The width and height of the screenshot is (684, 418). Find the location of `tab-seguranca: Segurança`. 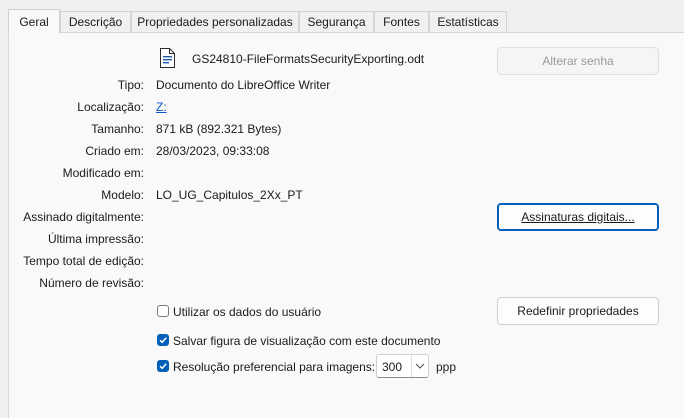

tab-seguranca: Segurança is located at coordinates (336, 21).